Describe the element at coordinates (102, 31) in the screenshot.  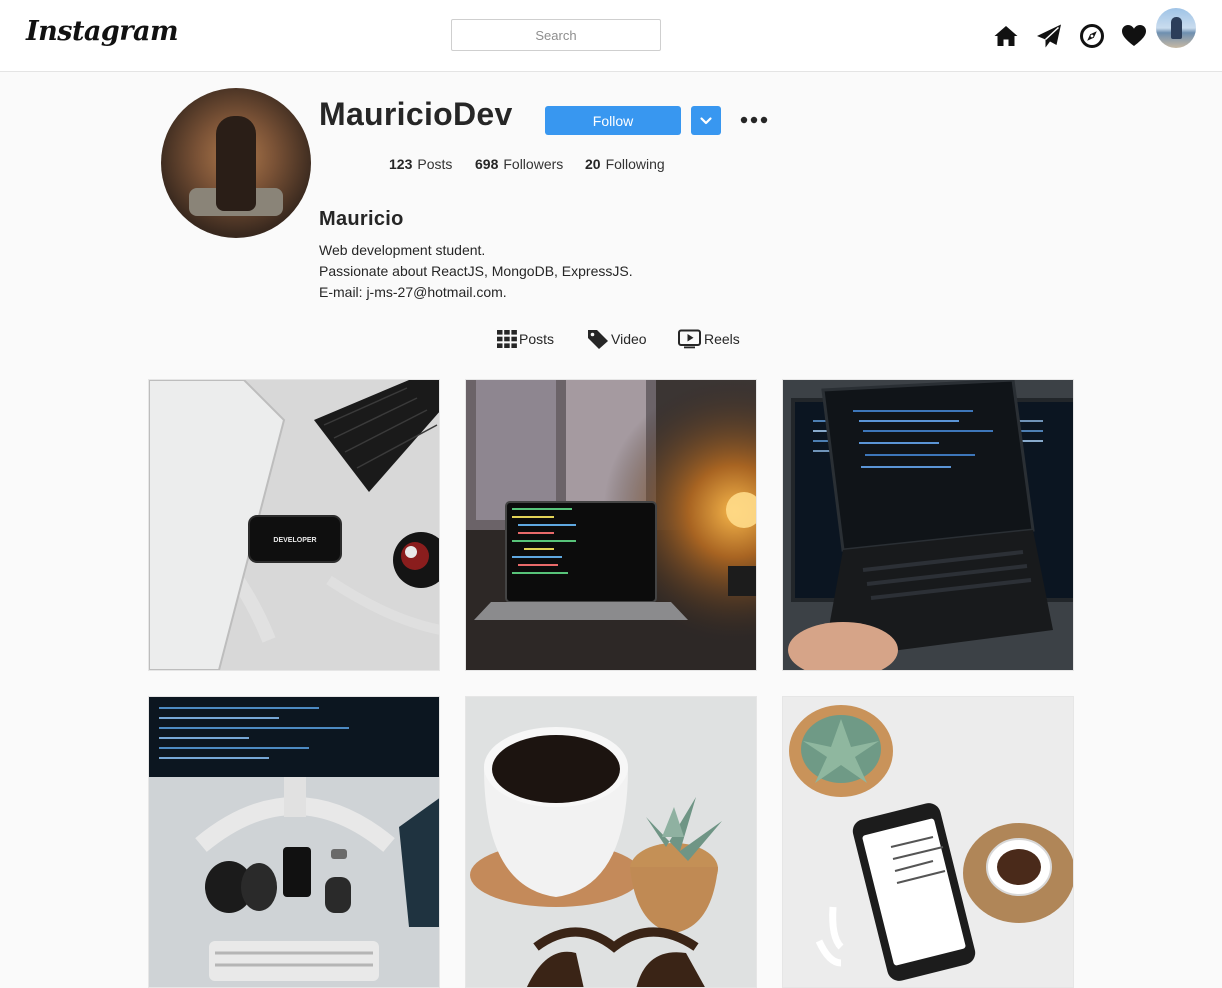
I see `instagram-logo: Instagram` at that location.